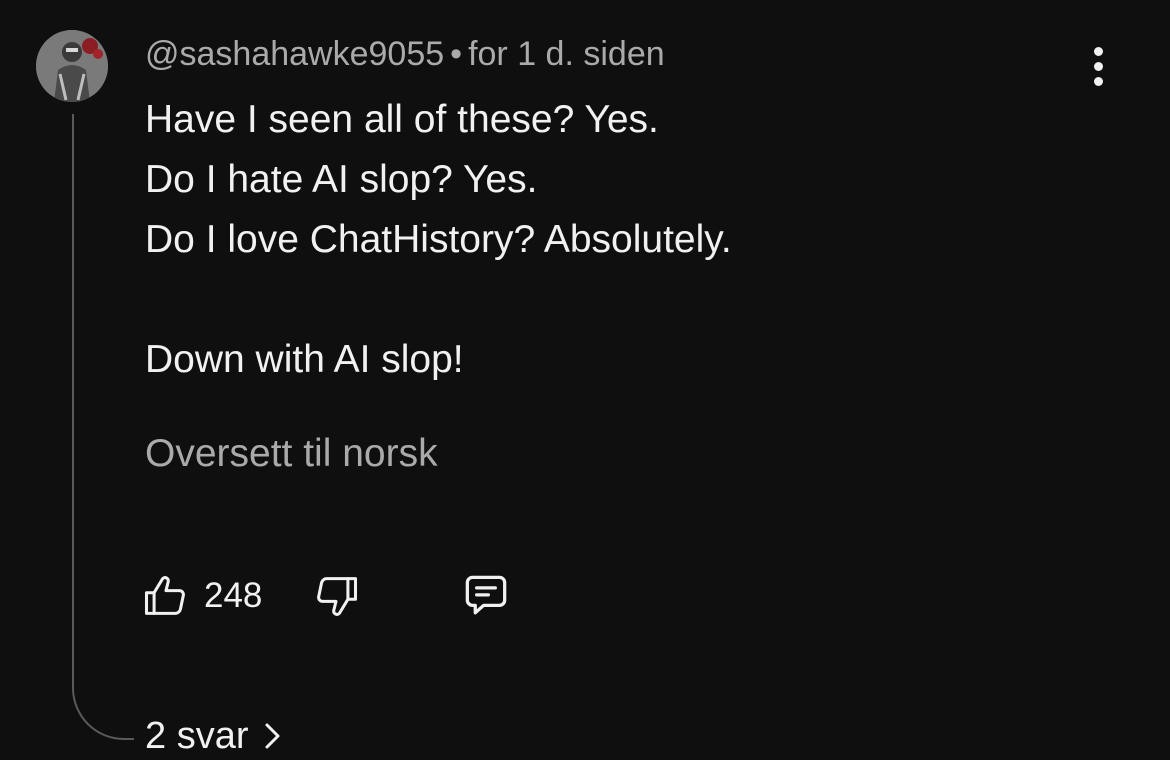  What do you see at coordinates (566, 54) in the screenshot?
I see `timestamp: for 1 d. siden` at bounding box center [566, 54].